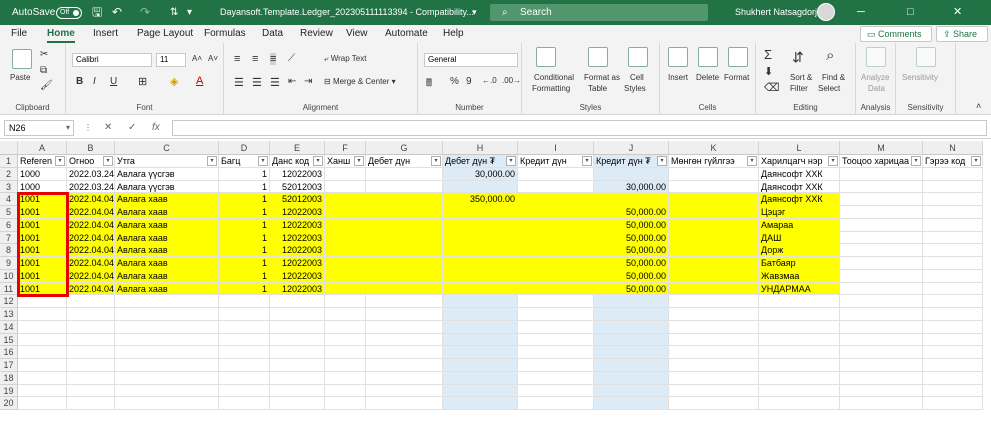 The width and height of the screenshot is (991, 423). What do you see at coordinates (962, 34) in the screenshot?
I see `share-button: ⇪ Share` at bounding box center [962, 34].